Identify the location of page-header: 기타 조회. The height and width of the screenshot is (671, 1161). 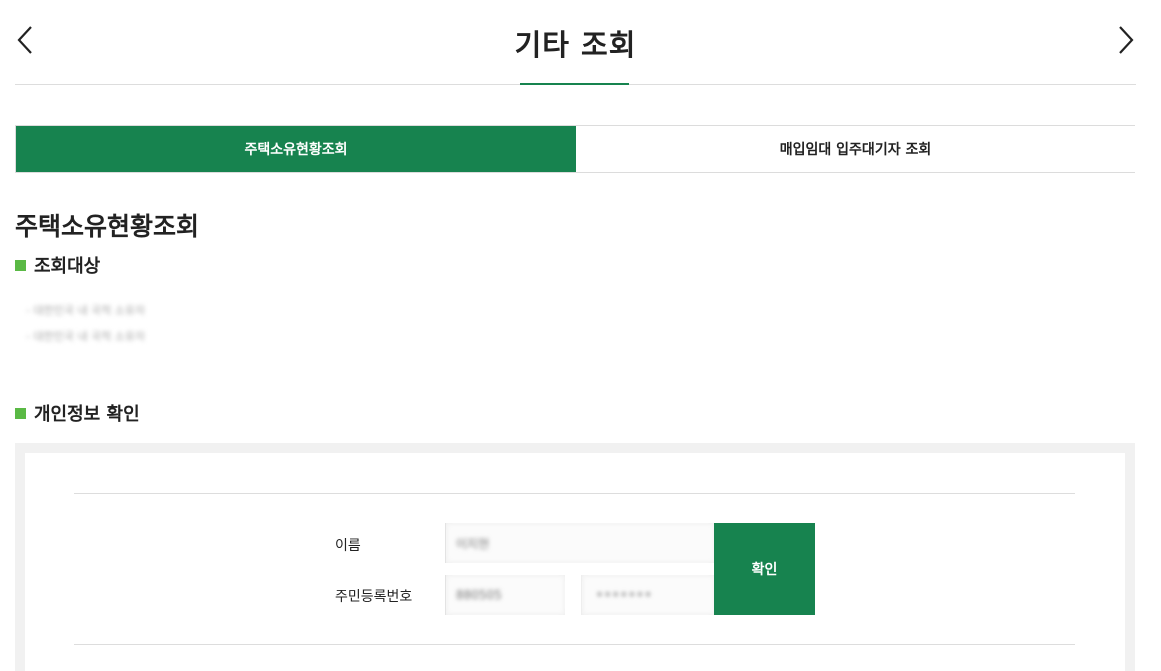
(575, 42).